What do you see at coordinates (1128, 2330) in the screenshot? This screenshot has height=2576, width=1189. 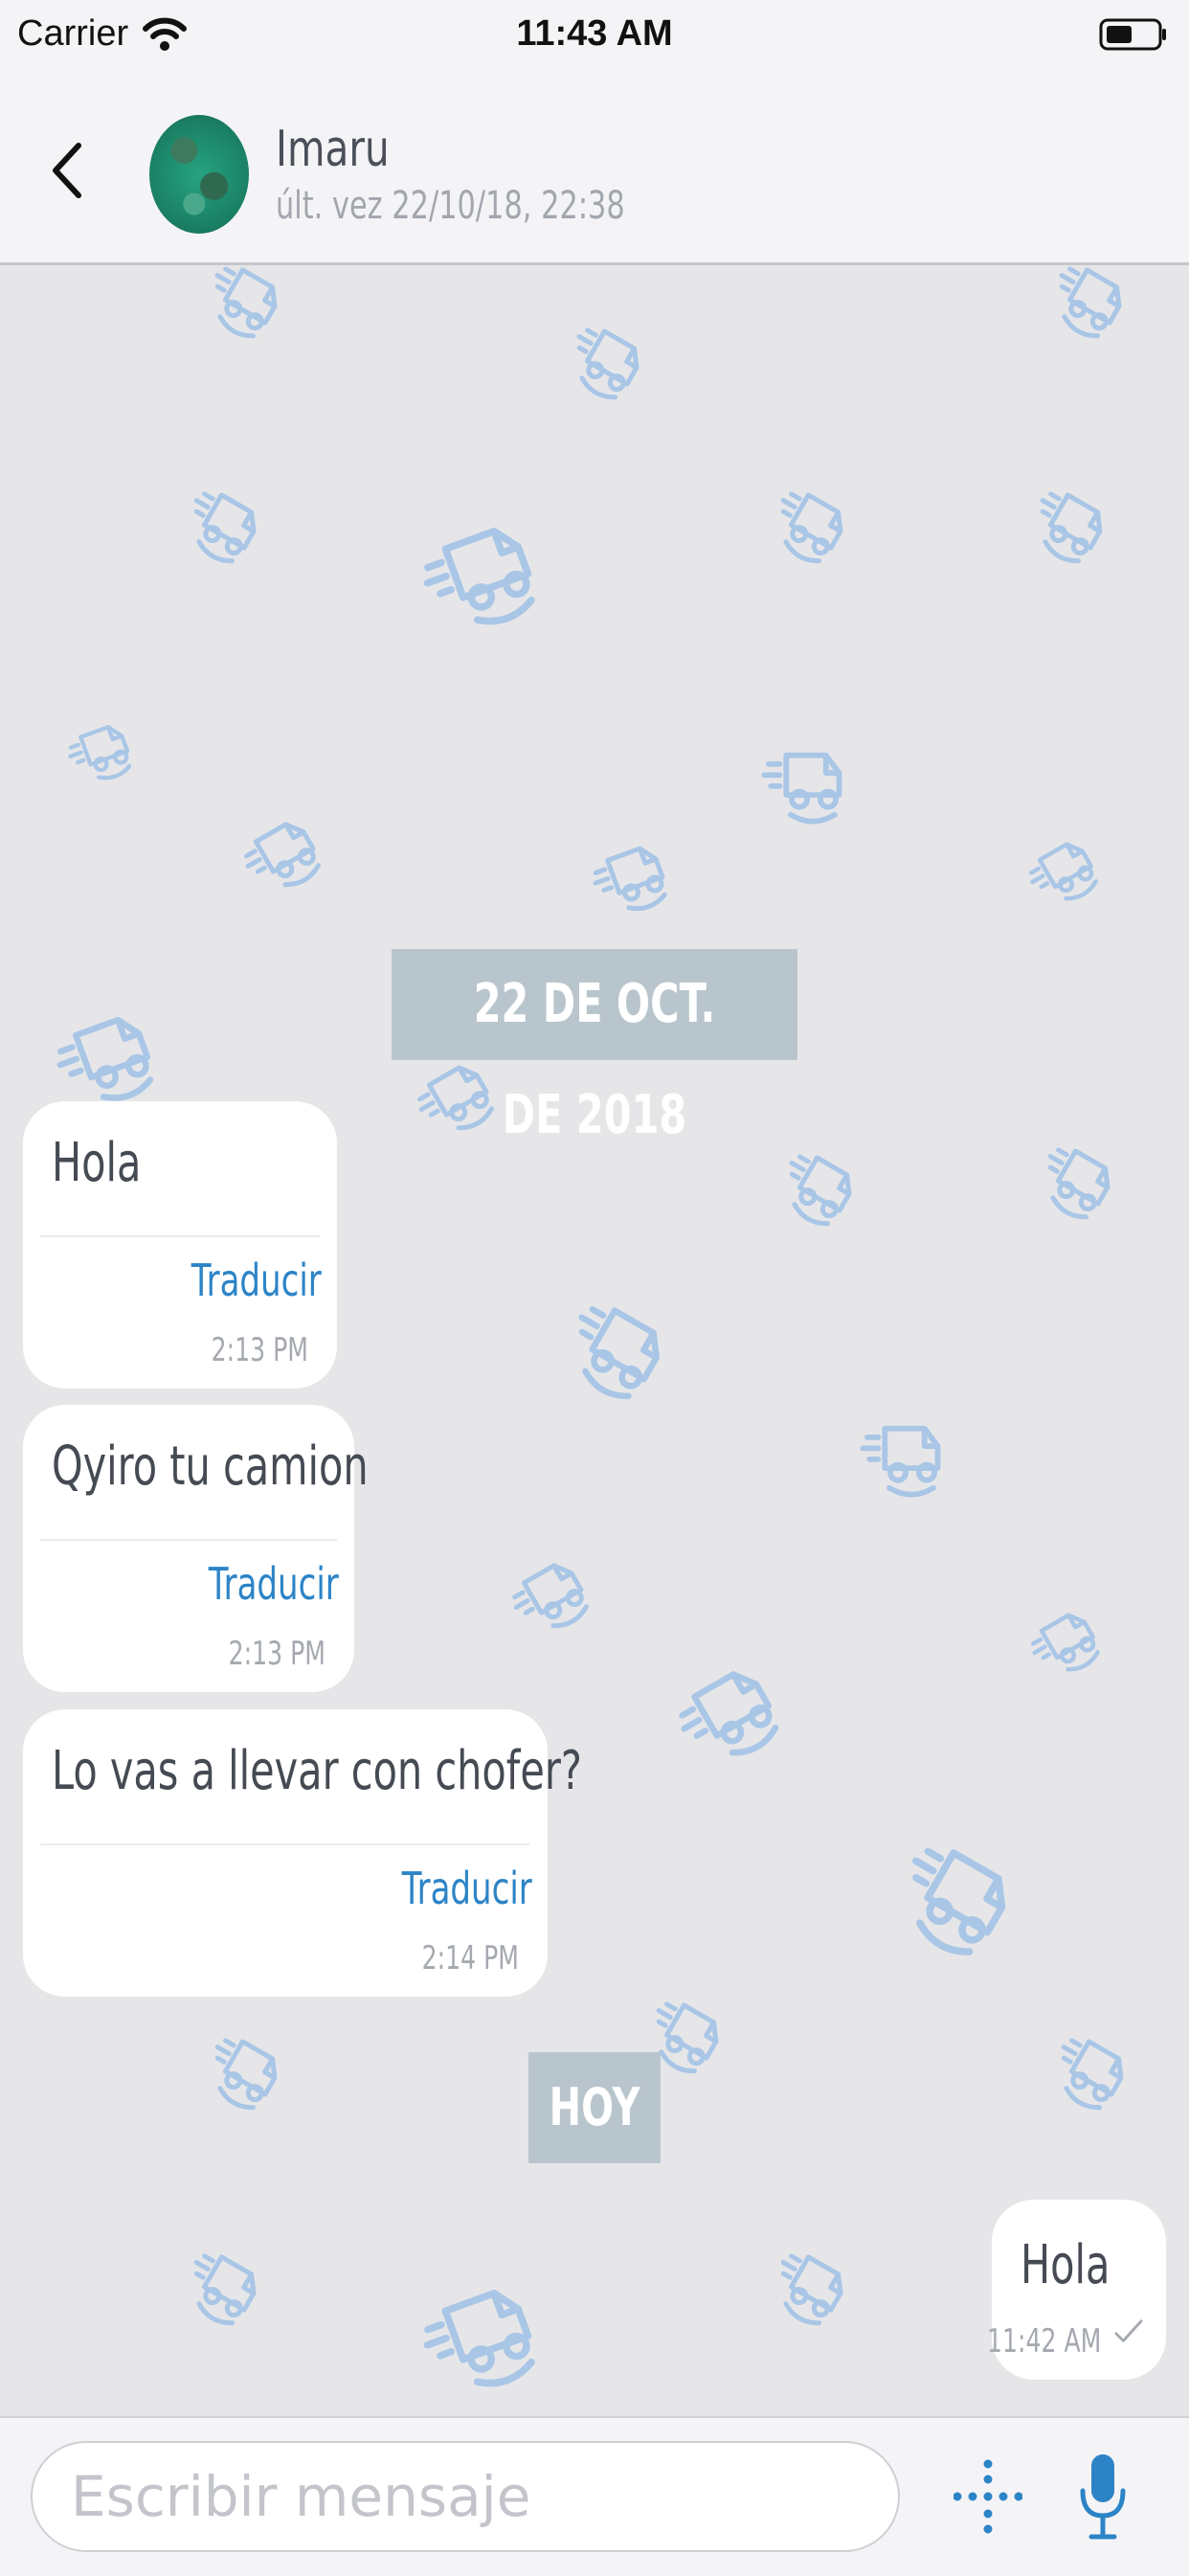 I see `read-checkmark-icon` at bounding box center [1128, 2330].